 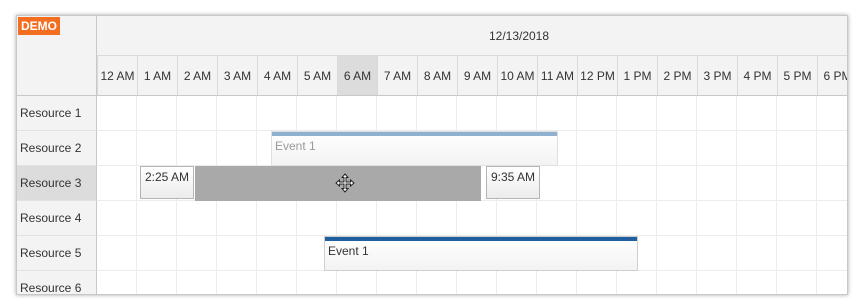 I want to click on hour-cell: 12 PM, so click(x=597, y=75).